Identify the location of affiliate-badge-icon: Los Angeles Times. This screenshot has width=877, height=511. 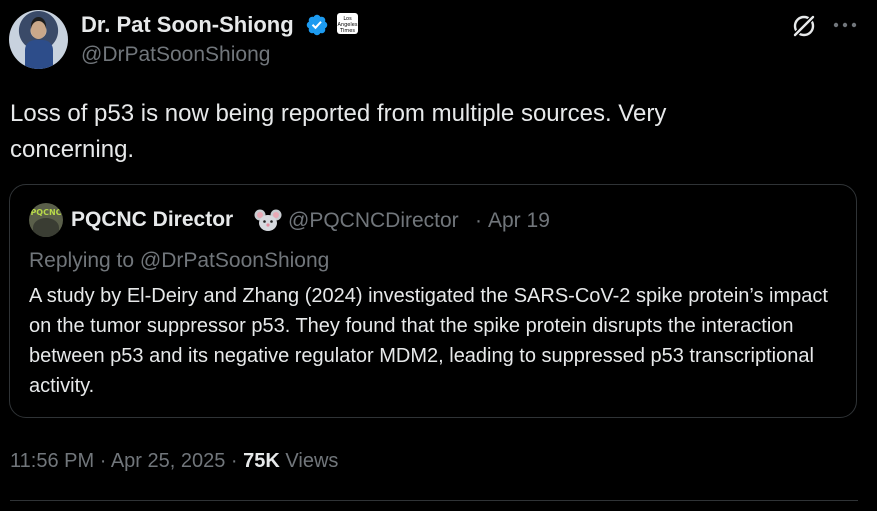
(347, 23).